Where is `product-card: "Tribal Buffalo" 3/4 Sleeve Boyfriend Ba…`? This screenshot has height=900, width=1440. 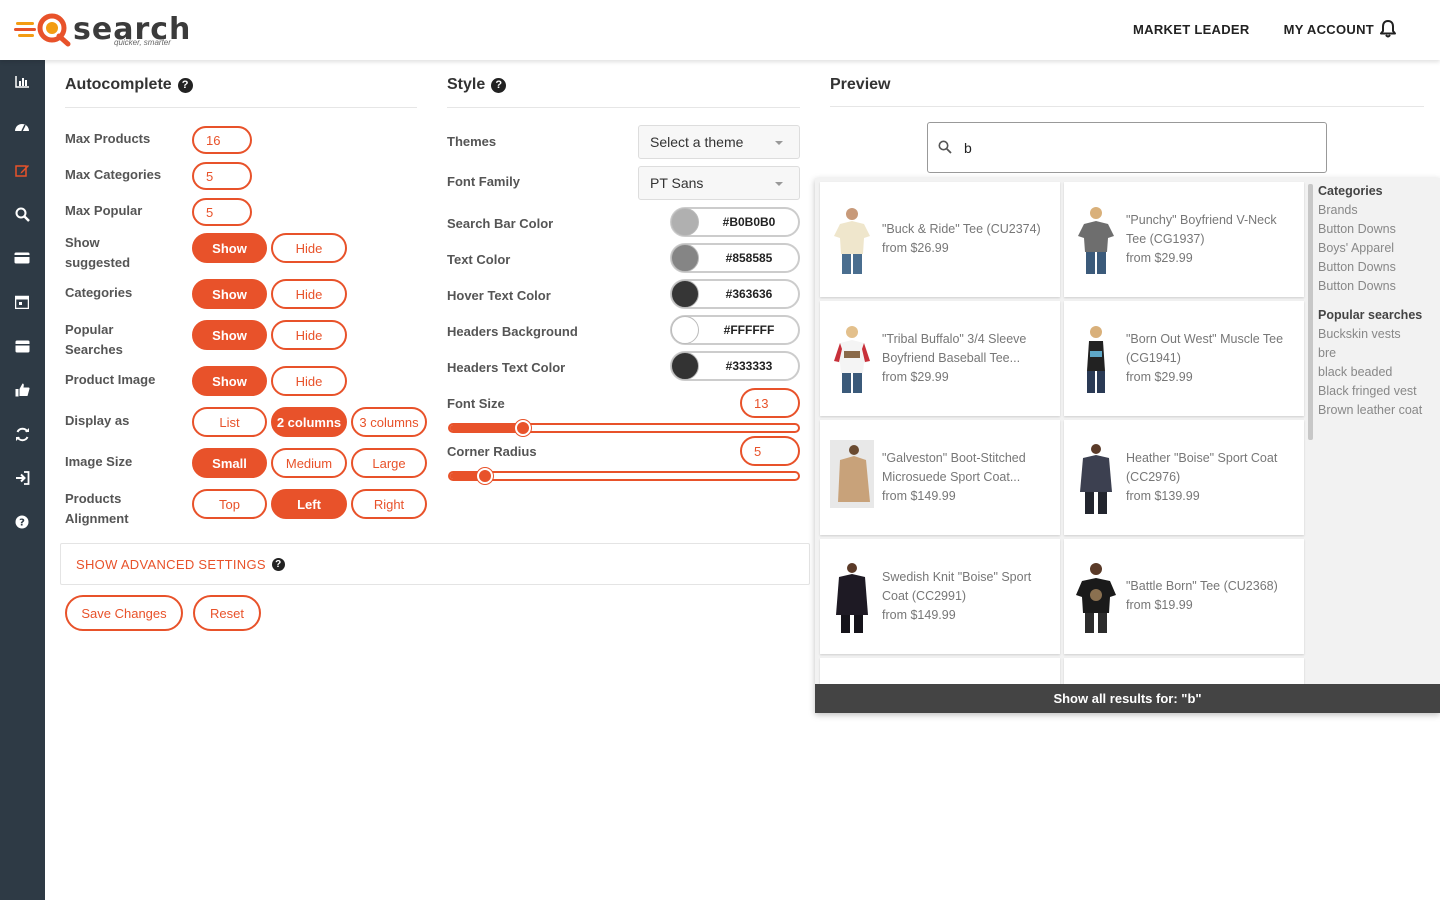 product-card: "Tribal Buffalo" 3/4 Sleeve Boyfriend Ba… is located at coordinates (940, 358).